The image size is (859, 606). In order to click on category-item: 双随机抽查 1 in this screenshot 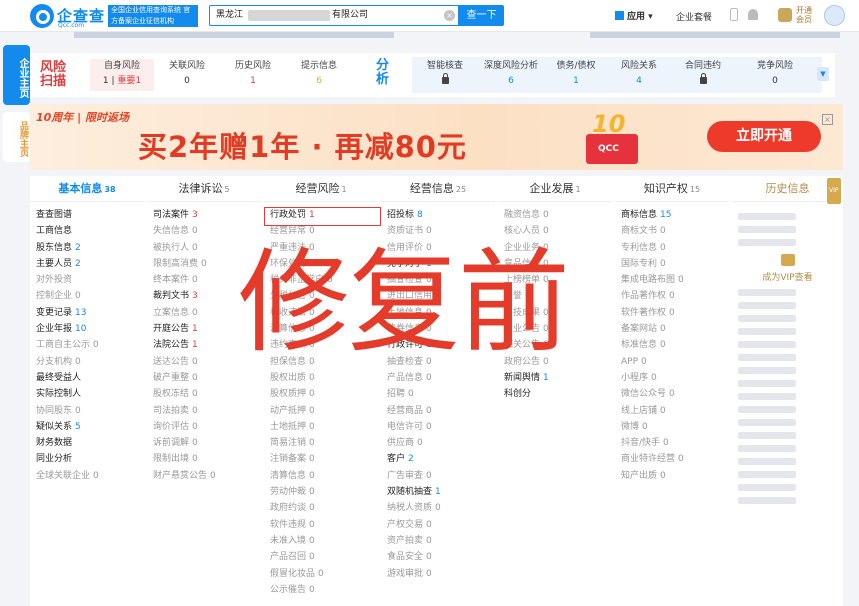, I will do `click(438, 492)`.